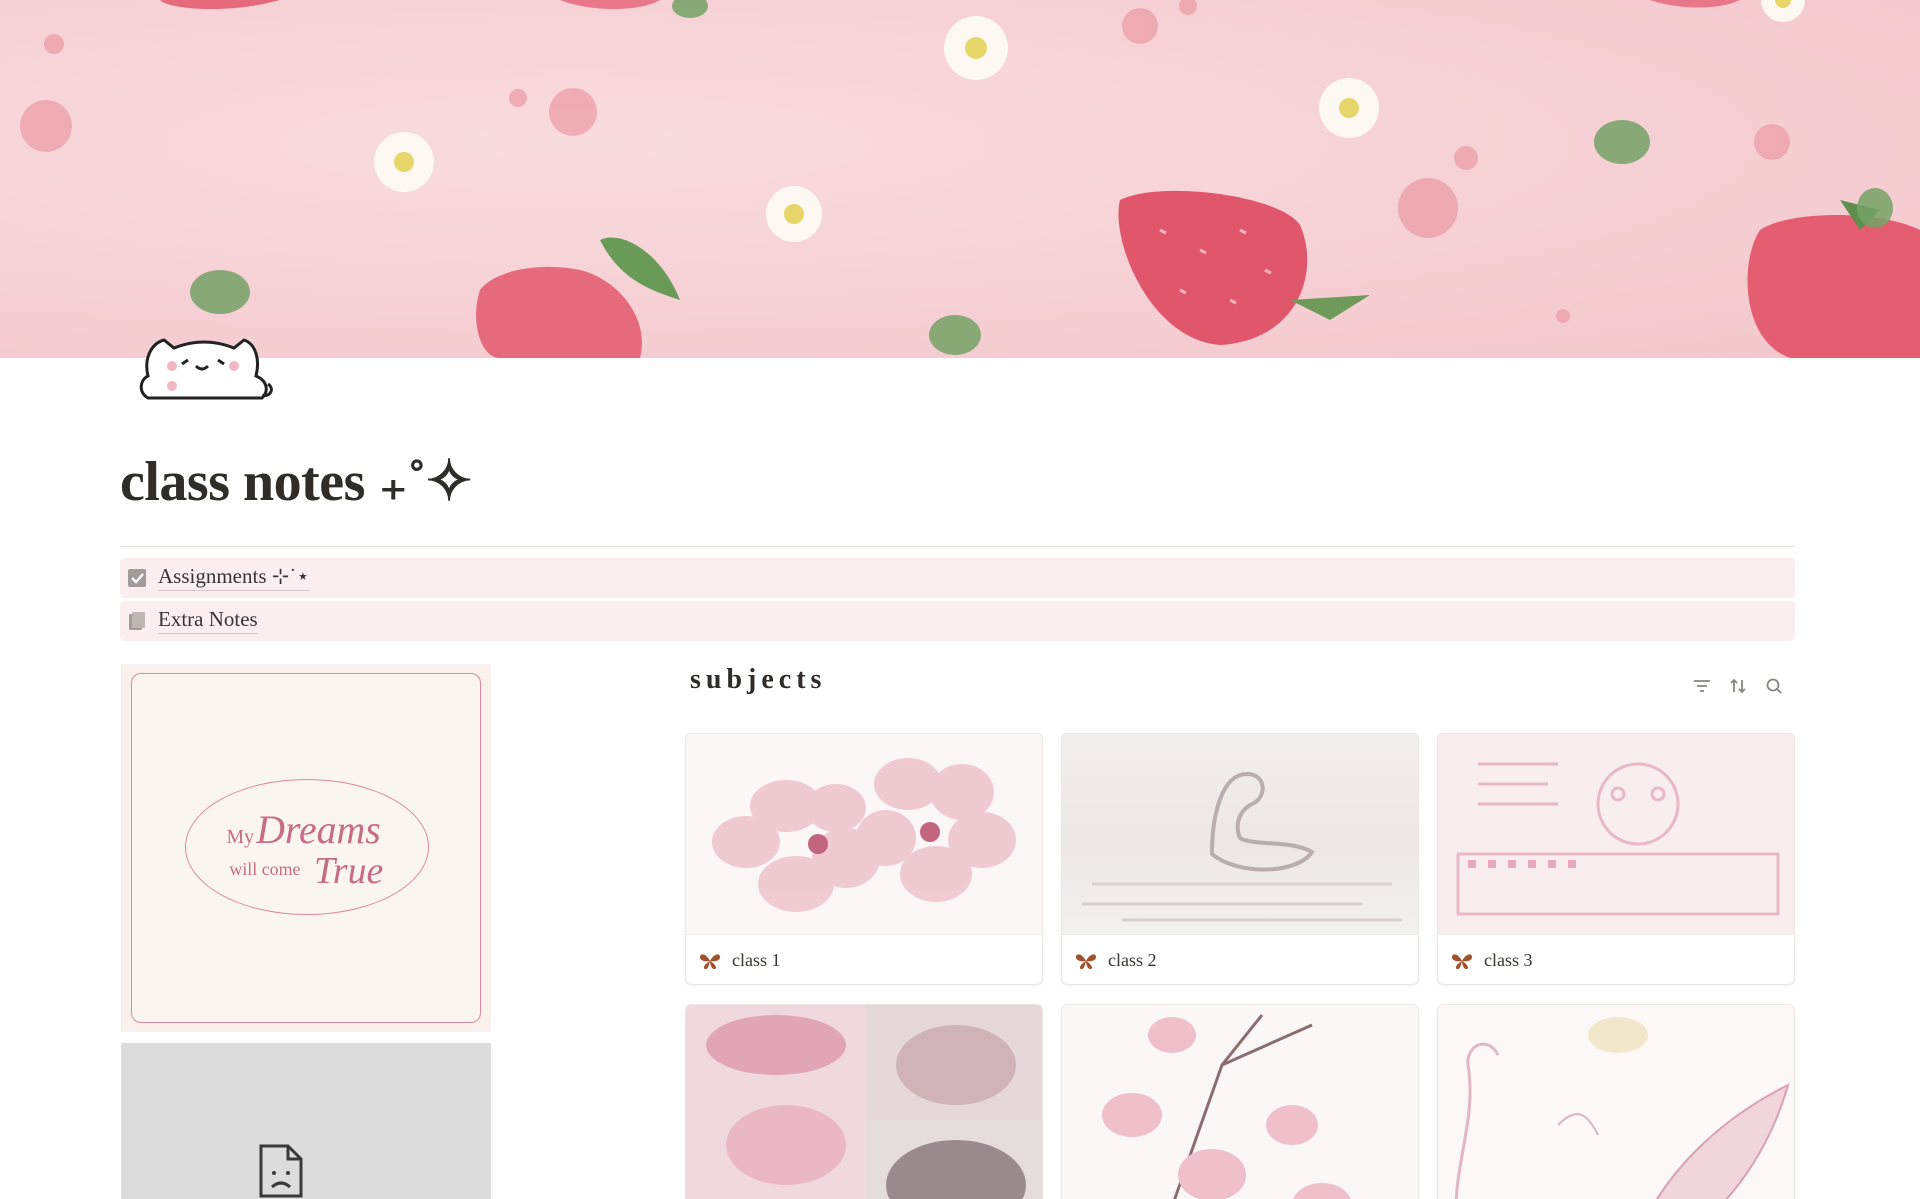  I want to click on card-cover-cherry-blossom, so click(864, 834).